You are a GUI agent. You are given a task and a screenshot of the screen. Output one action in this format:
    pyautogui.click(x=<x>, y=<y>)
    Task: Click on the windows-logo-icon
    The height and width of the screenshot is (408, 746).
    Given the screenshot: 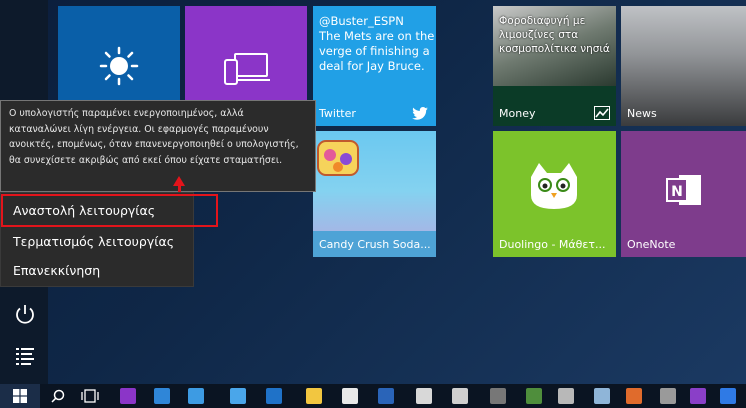 What is the action you would take?
    pyautogui.click(x=20, y=396)
    